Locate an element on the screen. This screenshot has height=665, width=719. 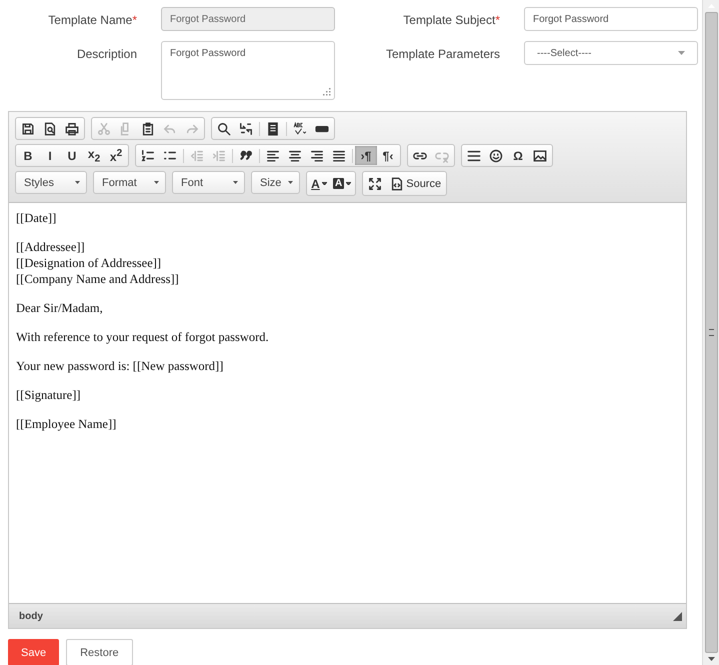
document-text: With reference to your request of forgot password. is located at coordinates (142, 337).